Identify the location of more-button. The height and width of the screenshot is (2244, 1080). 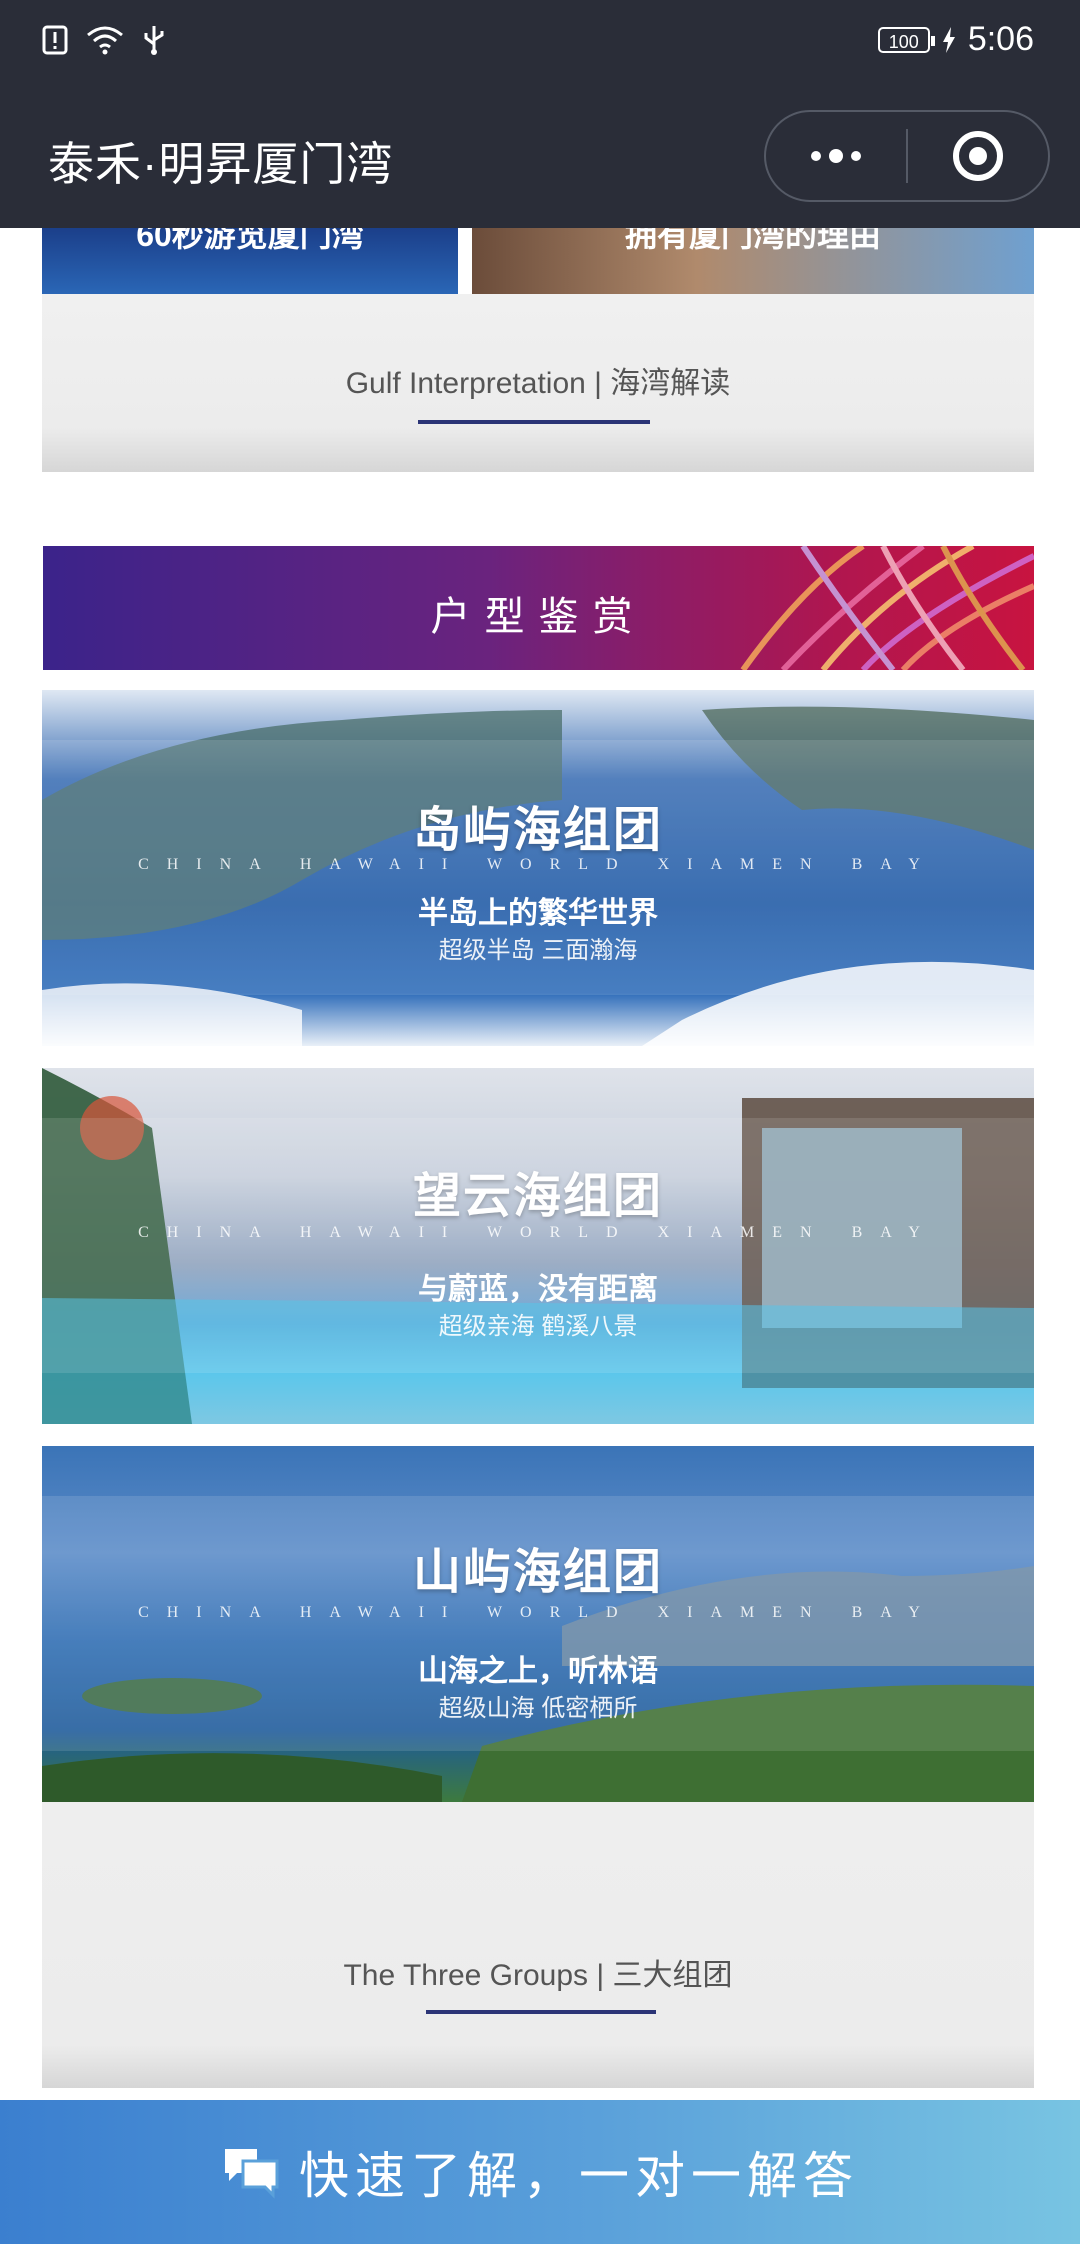
(836, 156).